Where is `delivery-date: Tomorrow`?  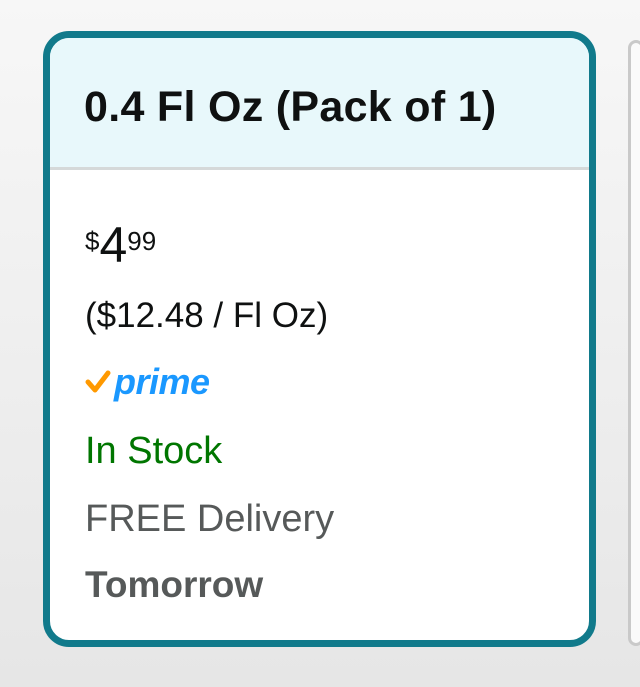 delivery-date: Tomorrow is located at coordinates (174, 584).